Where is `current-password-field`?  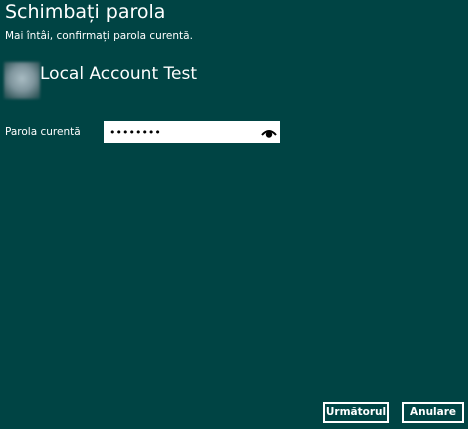
current-password-field is located at coordinates (192, 132).